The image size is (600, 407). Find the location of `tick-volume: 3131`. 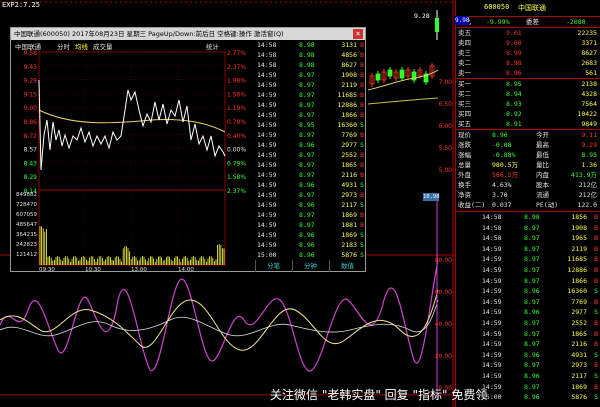

tick-volume: 3131 is located at coordinates (349, 45).